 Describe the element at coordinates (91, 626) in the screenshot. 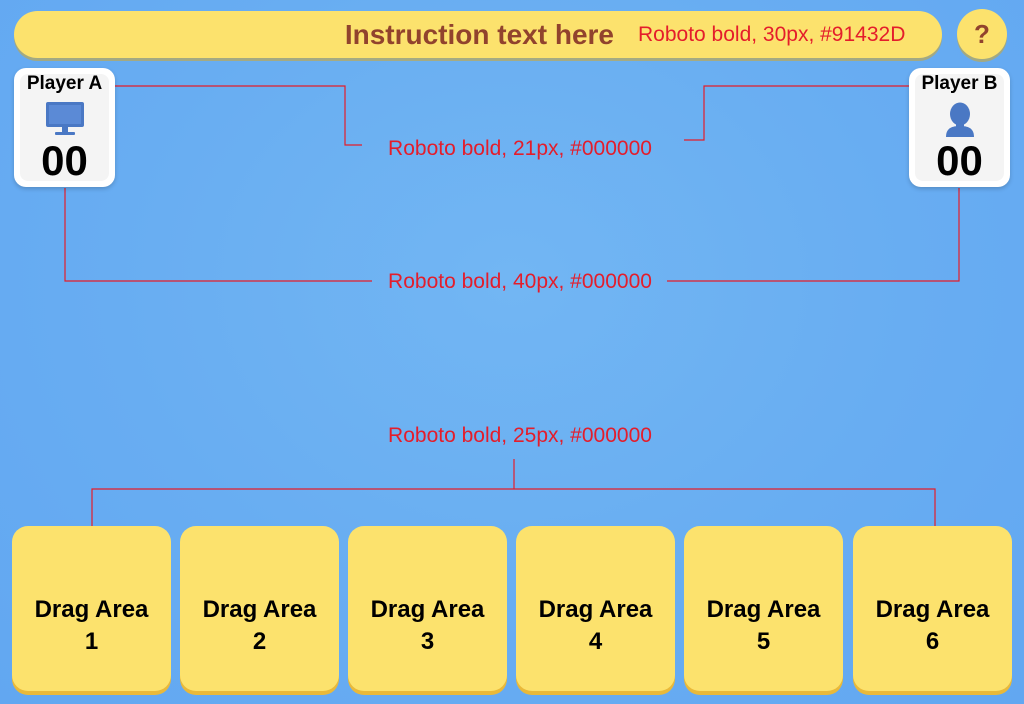

I see `drag-area-label: Drag Area 1` at that location.